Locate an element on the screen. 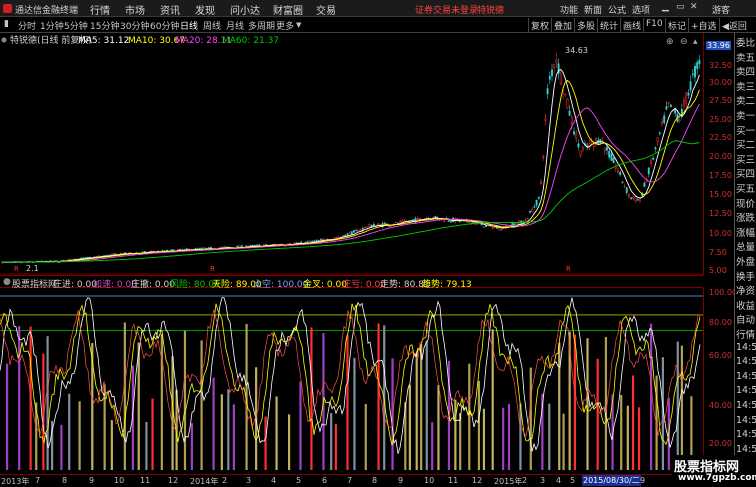 The width and height of the screenshot is (756, 487). current-price-tag: 33.96 is located at coordinates (718, 45).